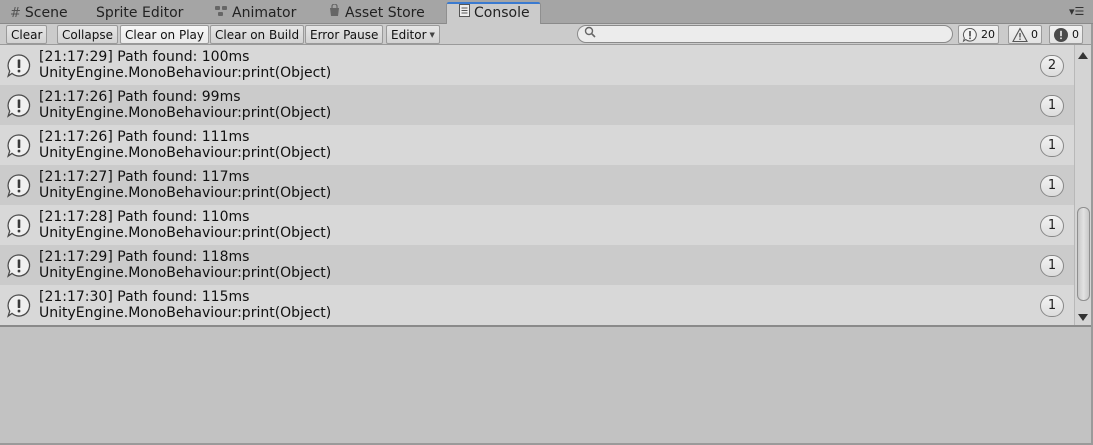  Describe the element at coordinates (334, 13) in the screenshot. I see `store-icon` at that location.